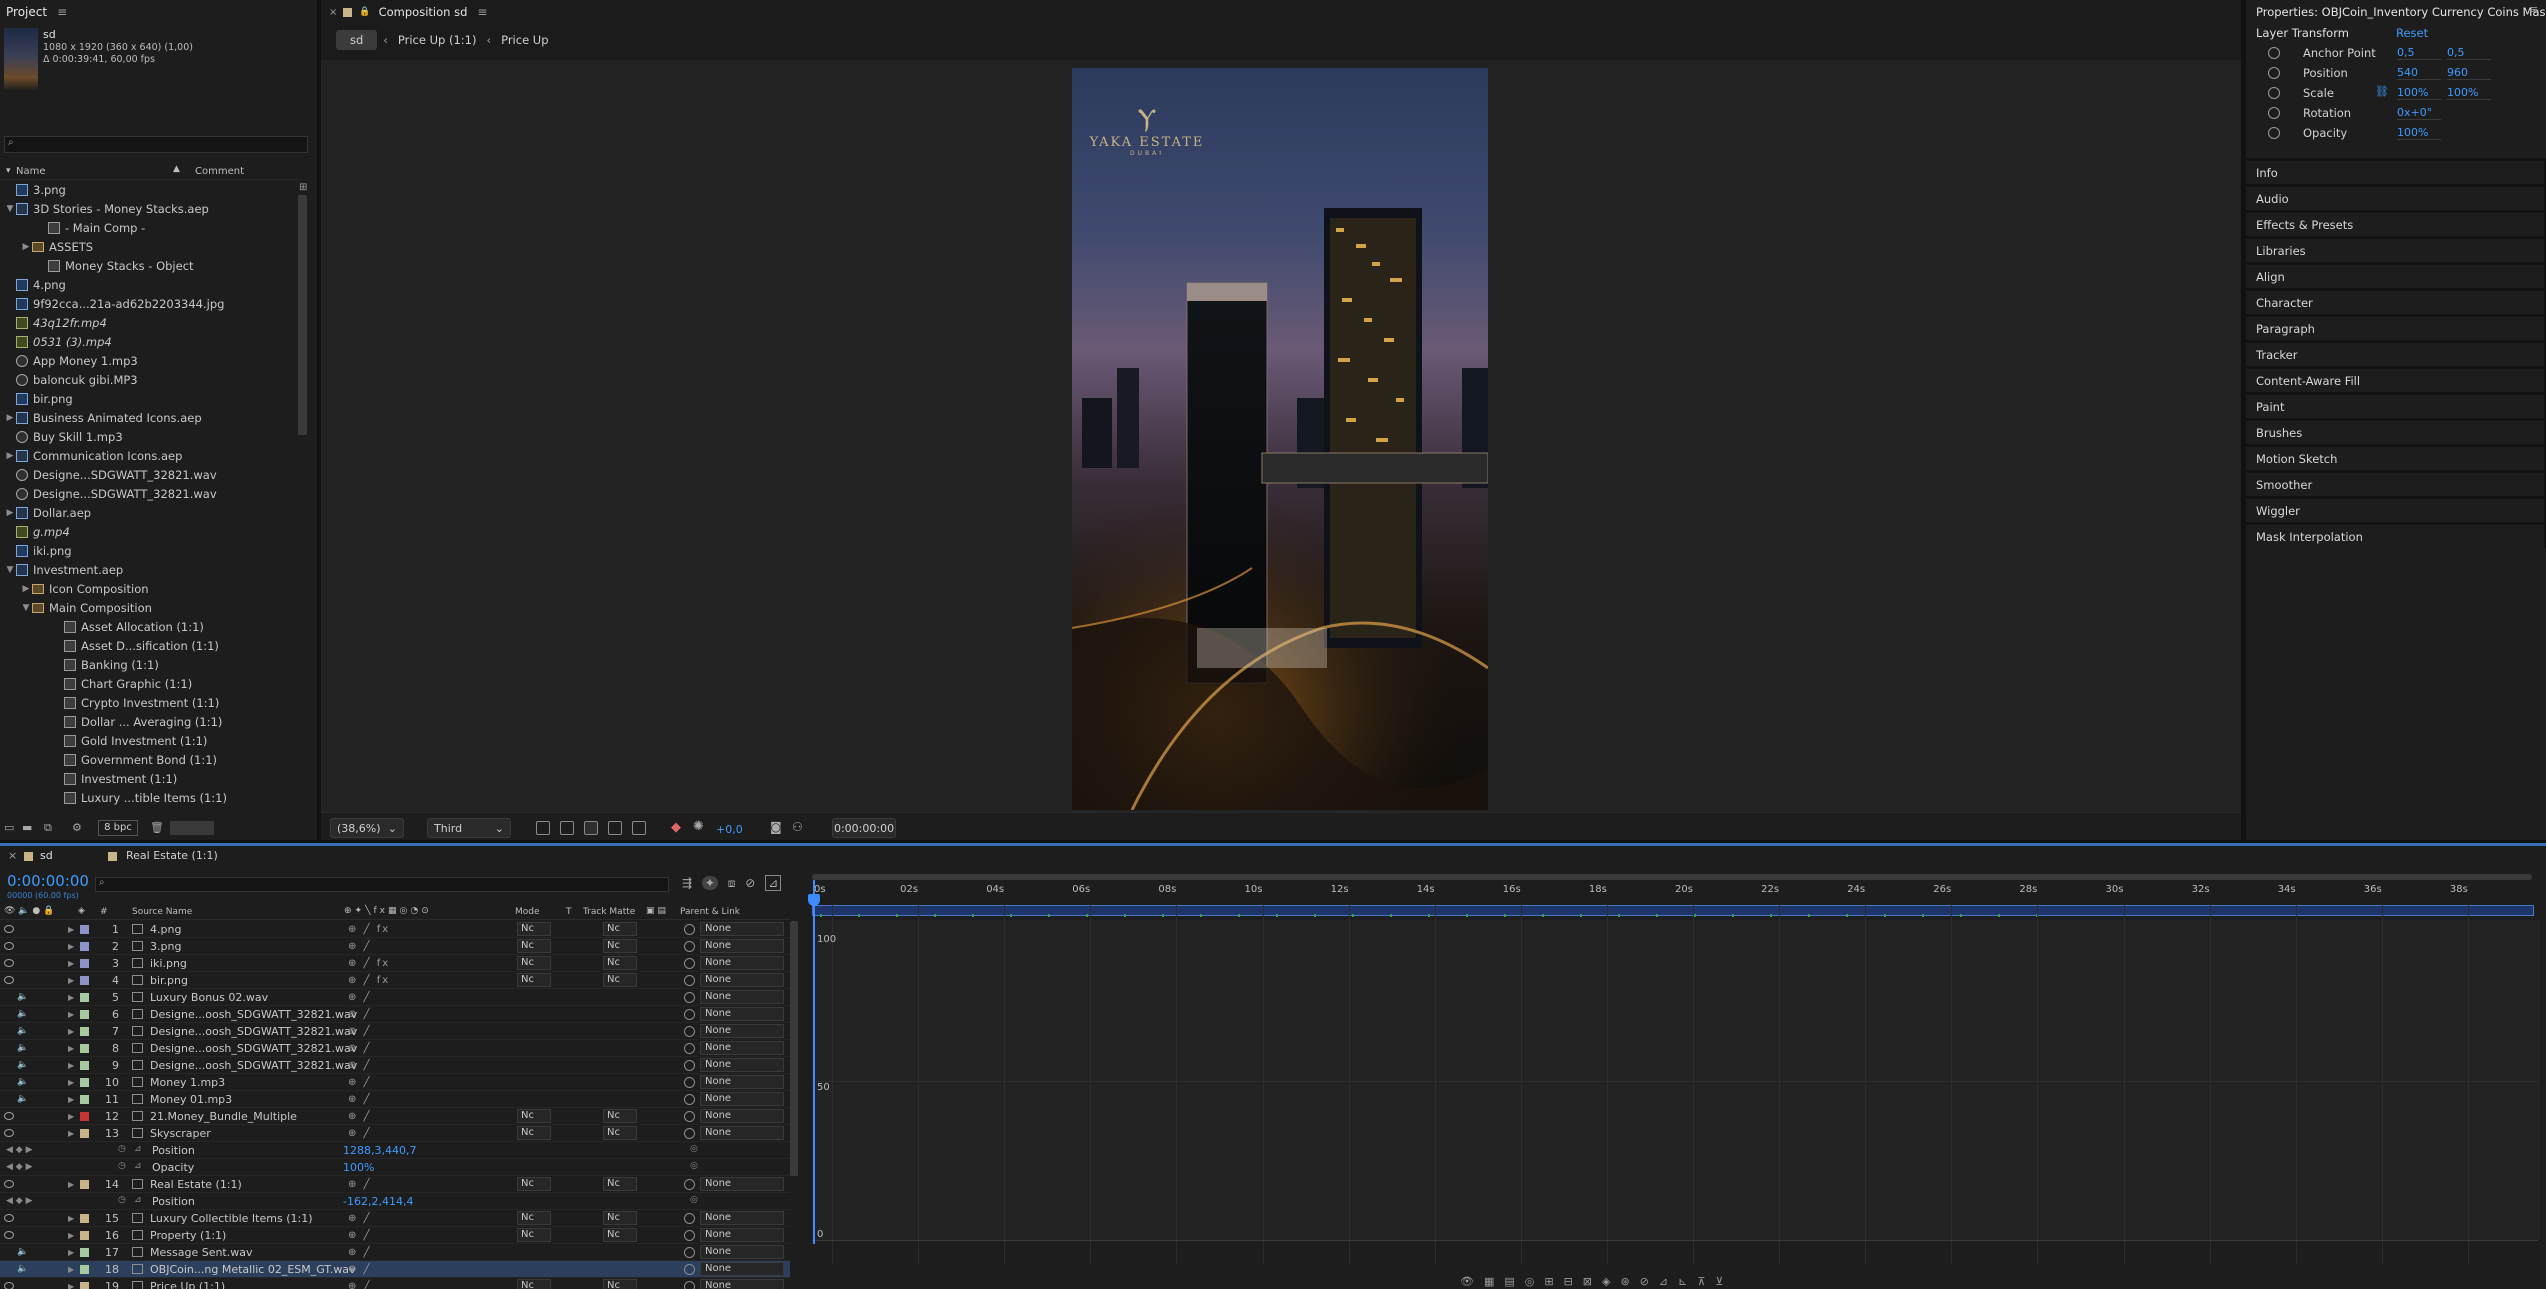 This screenshot has height=1289, width=2546. Describe the element at coordinates (382, 884) in the screenshot. I see `timeline-search-input: ⌕` at that location.